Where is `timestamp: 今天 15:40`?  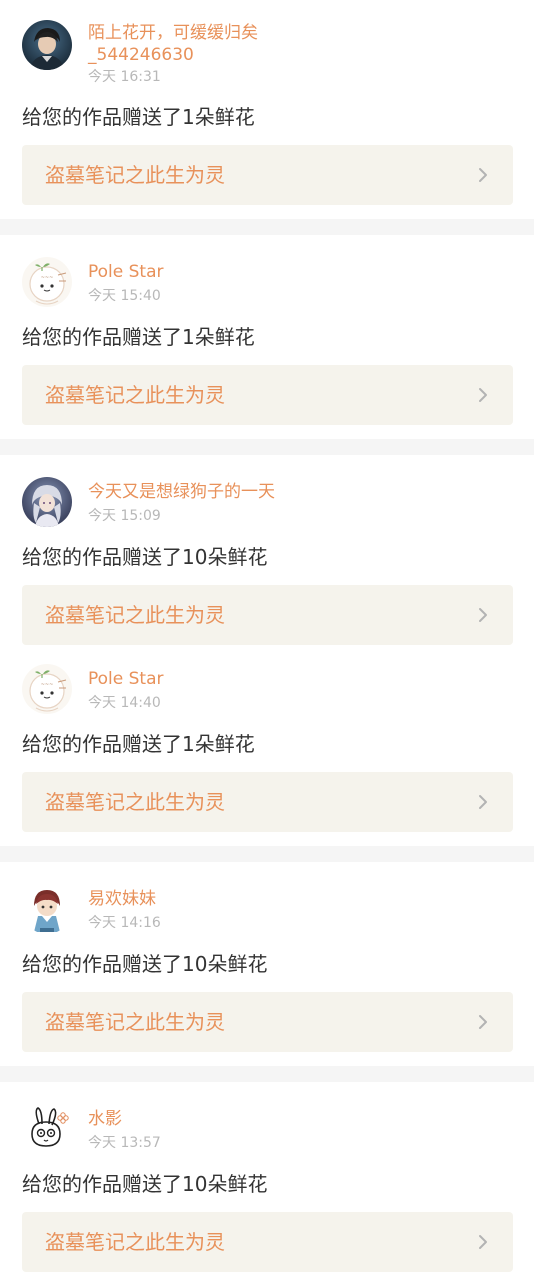
timestamp: 今天 15:40 is located at coordinates (124, 296).